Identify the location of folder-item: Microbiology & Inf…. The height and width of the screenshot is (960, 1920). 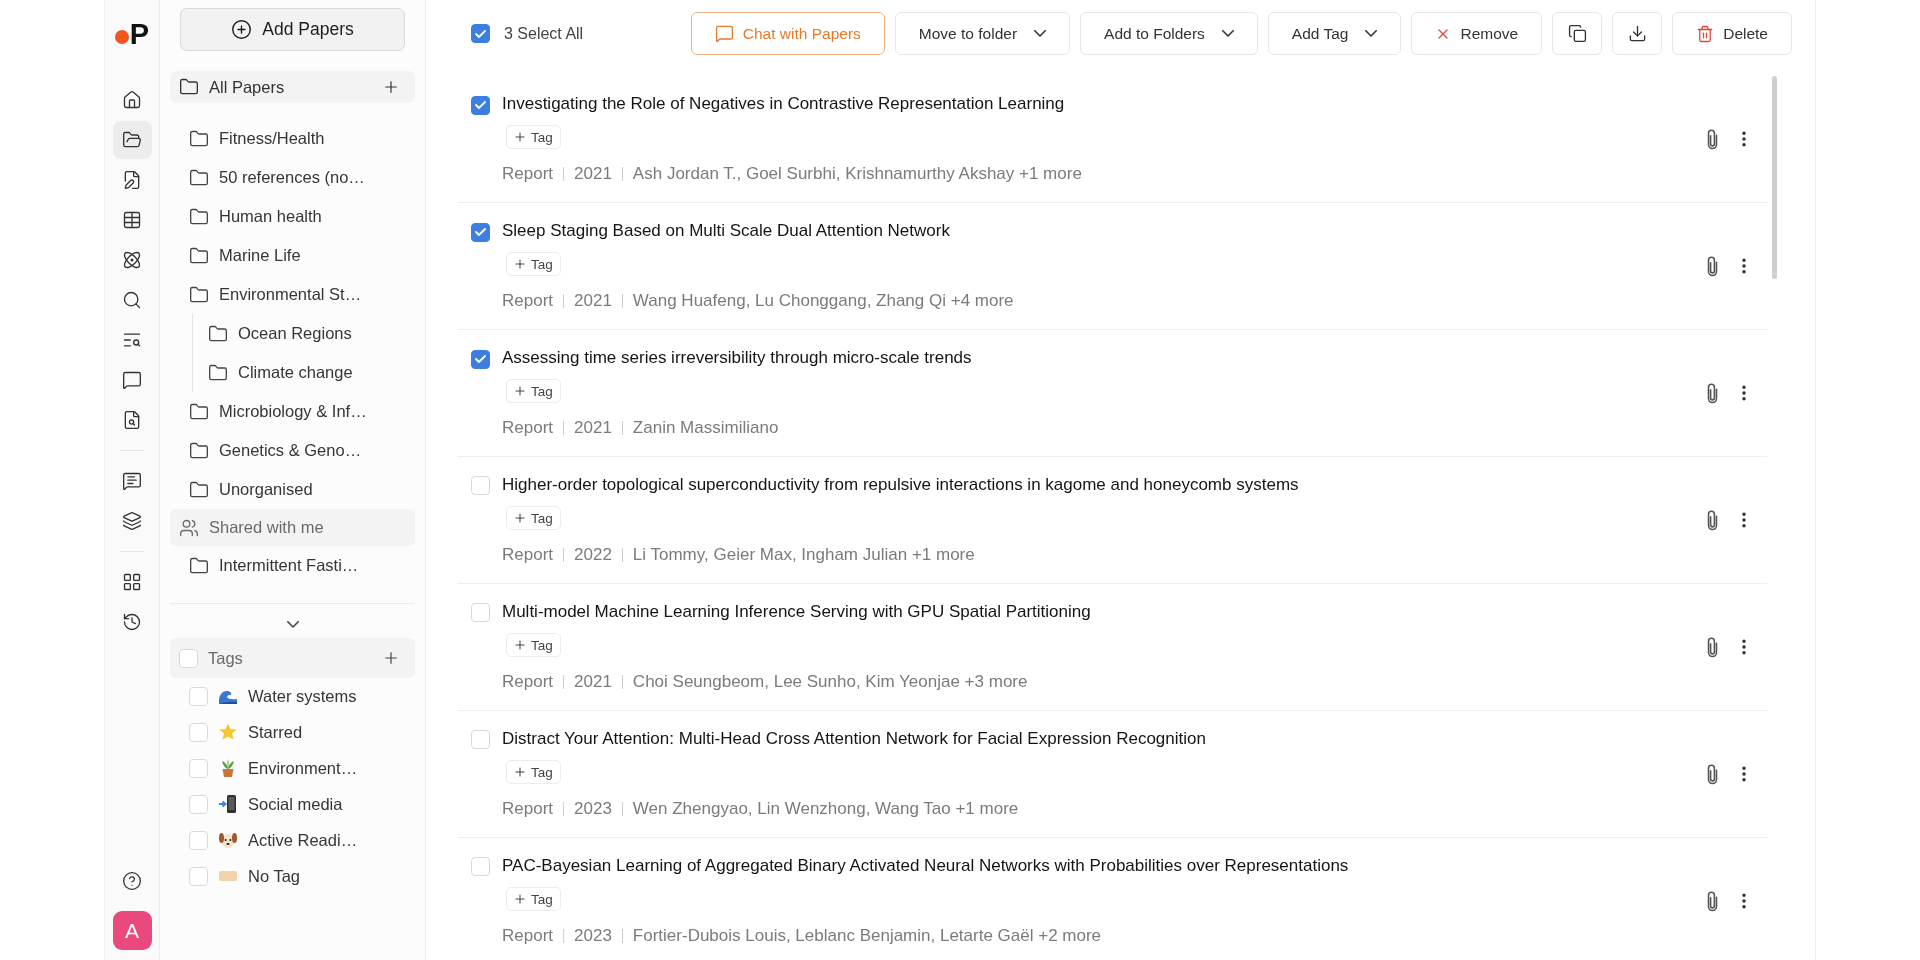
(292, 411).